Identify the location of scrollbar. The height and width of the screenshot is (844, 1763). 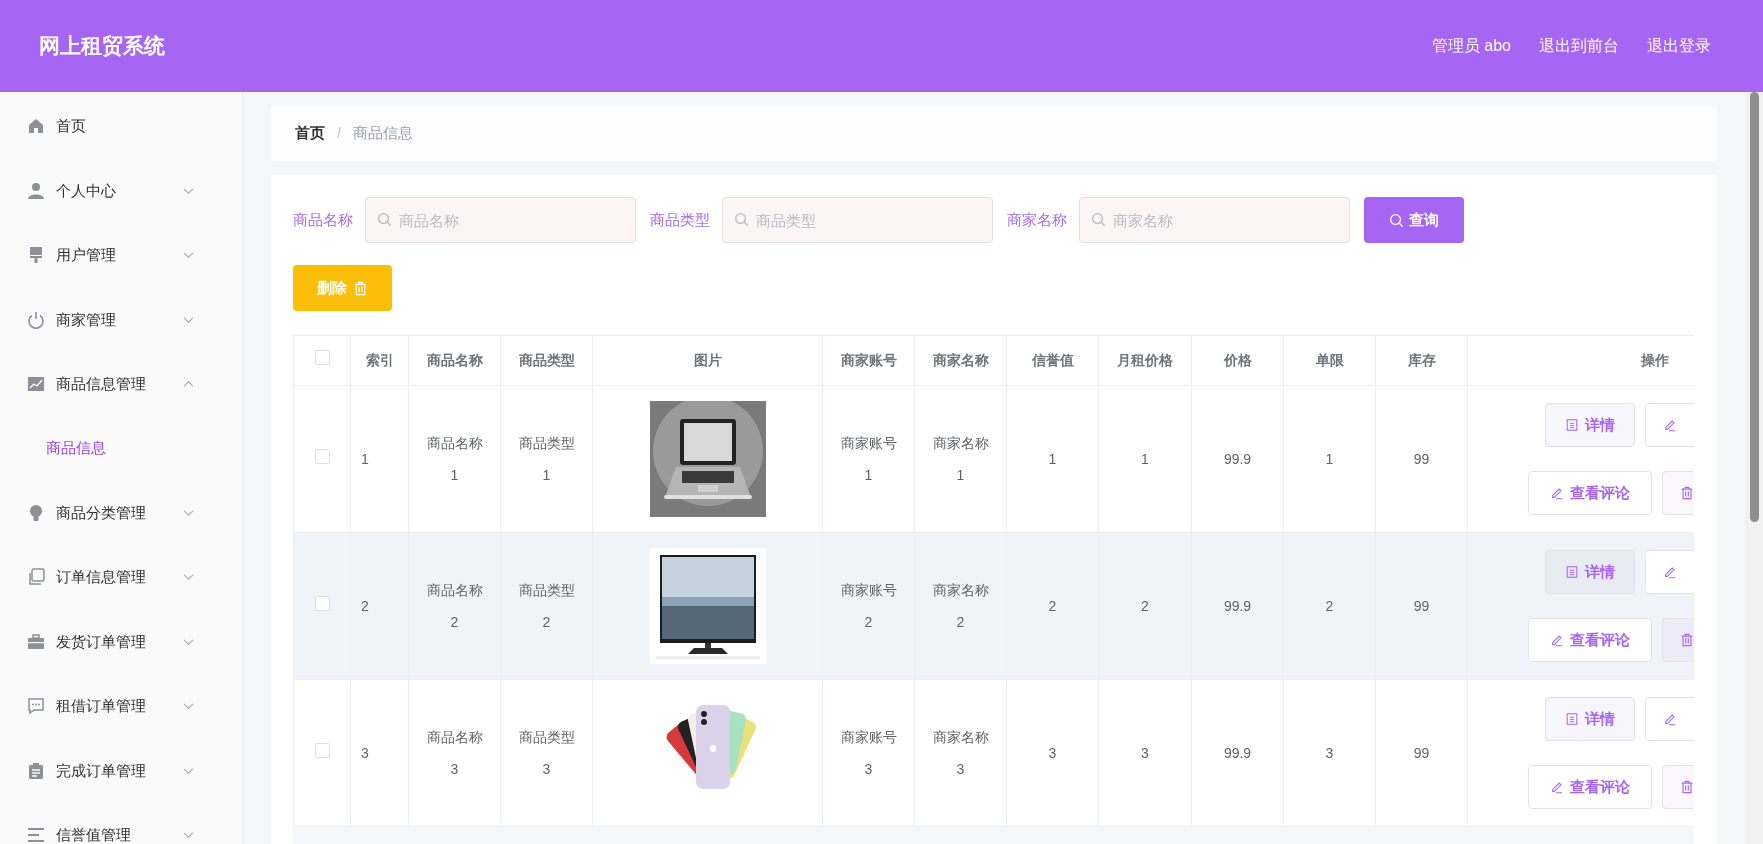
(1754, 468).